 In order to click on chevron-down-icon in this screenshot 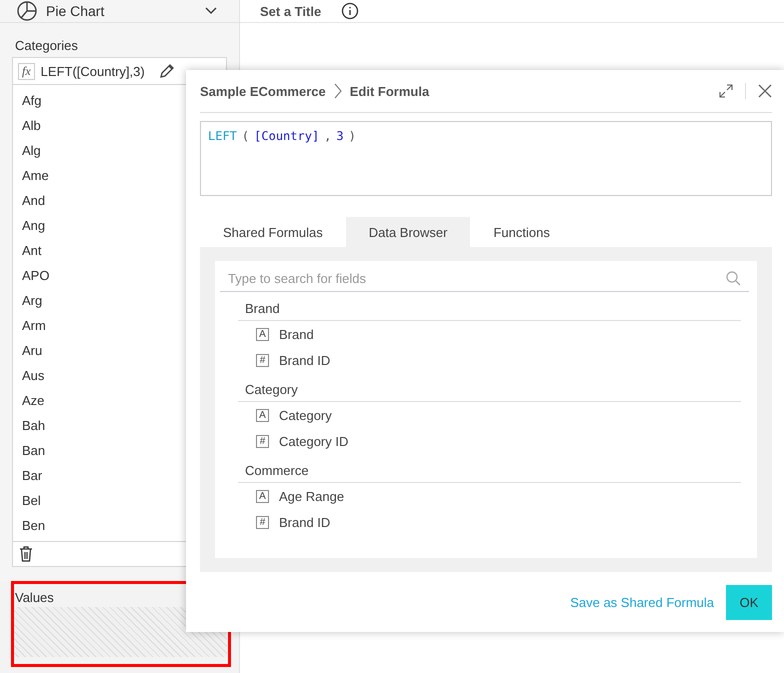, I will do `click(211, 11)`.